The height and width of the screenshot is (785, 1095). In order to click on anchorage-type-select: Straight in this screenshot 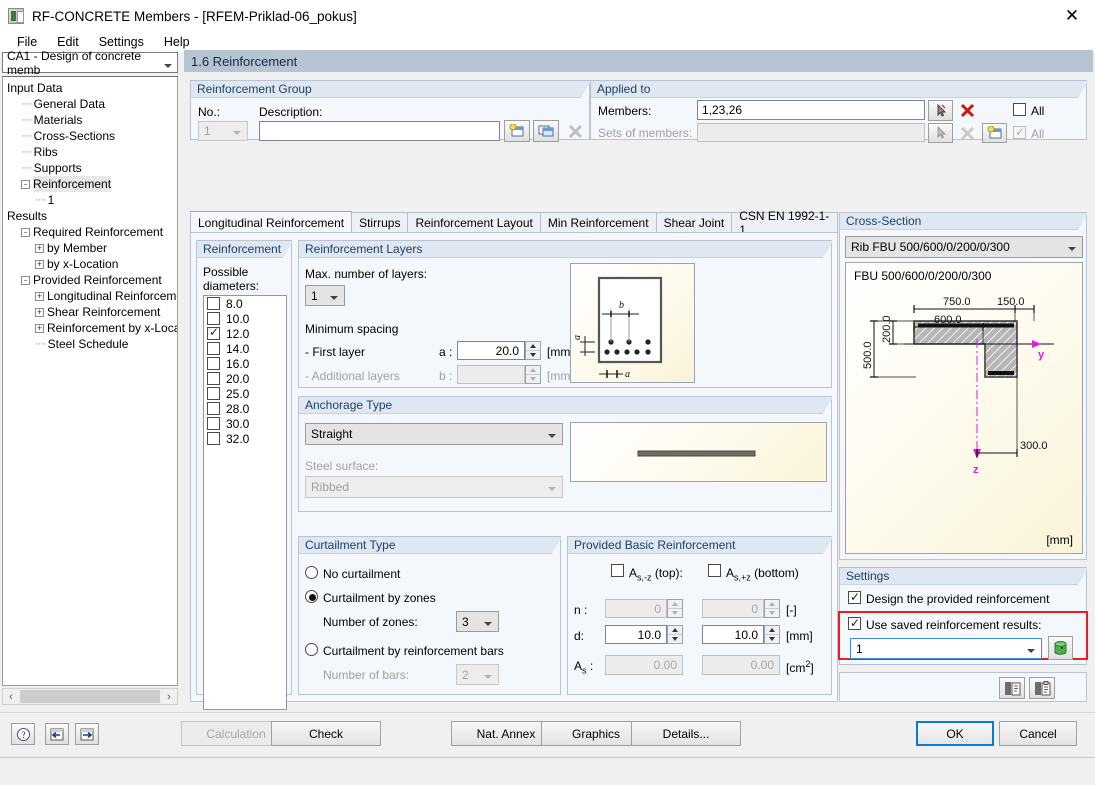, I will do `click(434, 434)`.